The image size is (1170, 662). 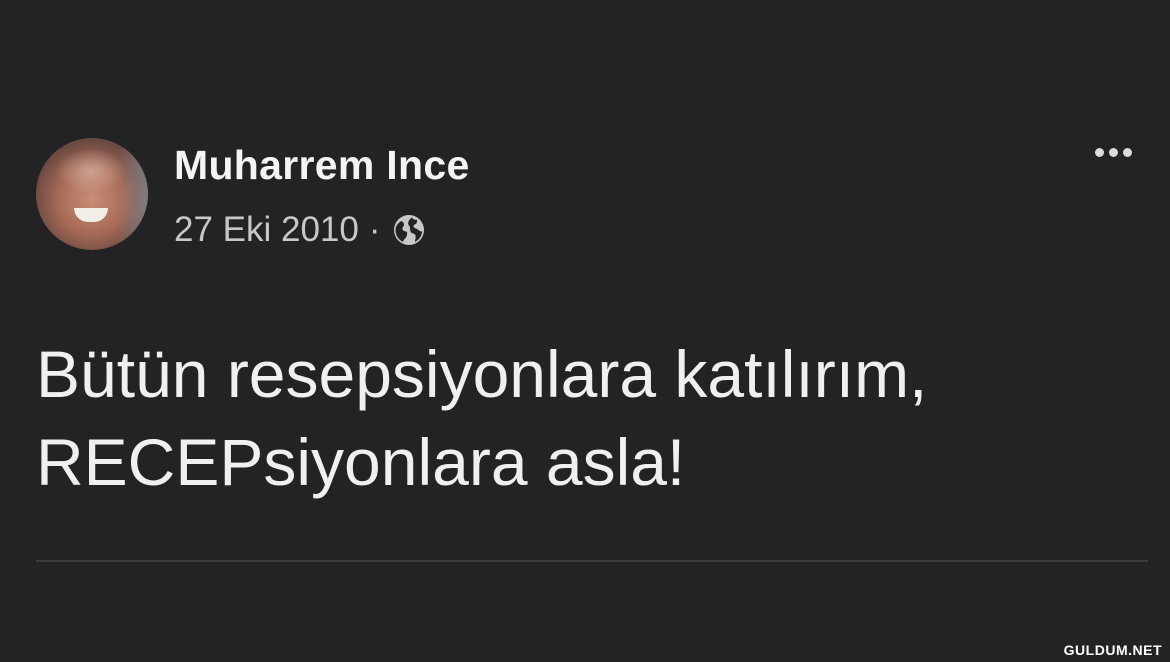 I want to click on post-text-line: Bütün resepsiyonlara katılırım,, so click(x=482, y=374).